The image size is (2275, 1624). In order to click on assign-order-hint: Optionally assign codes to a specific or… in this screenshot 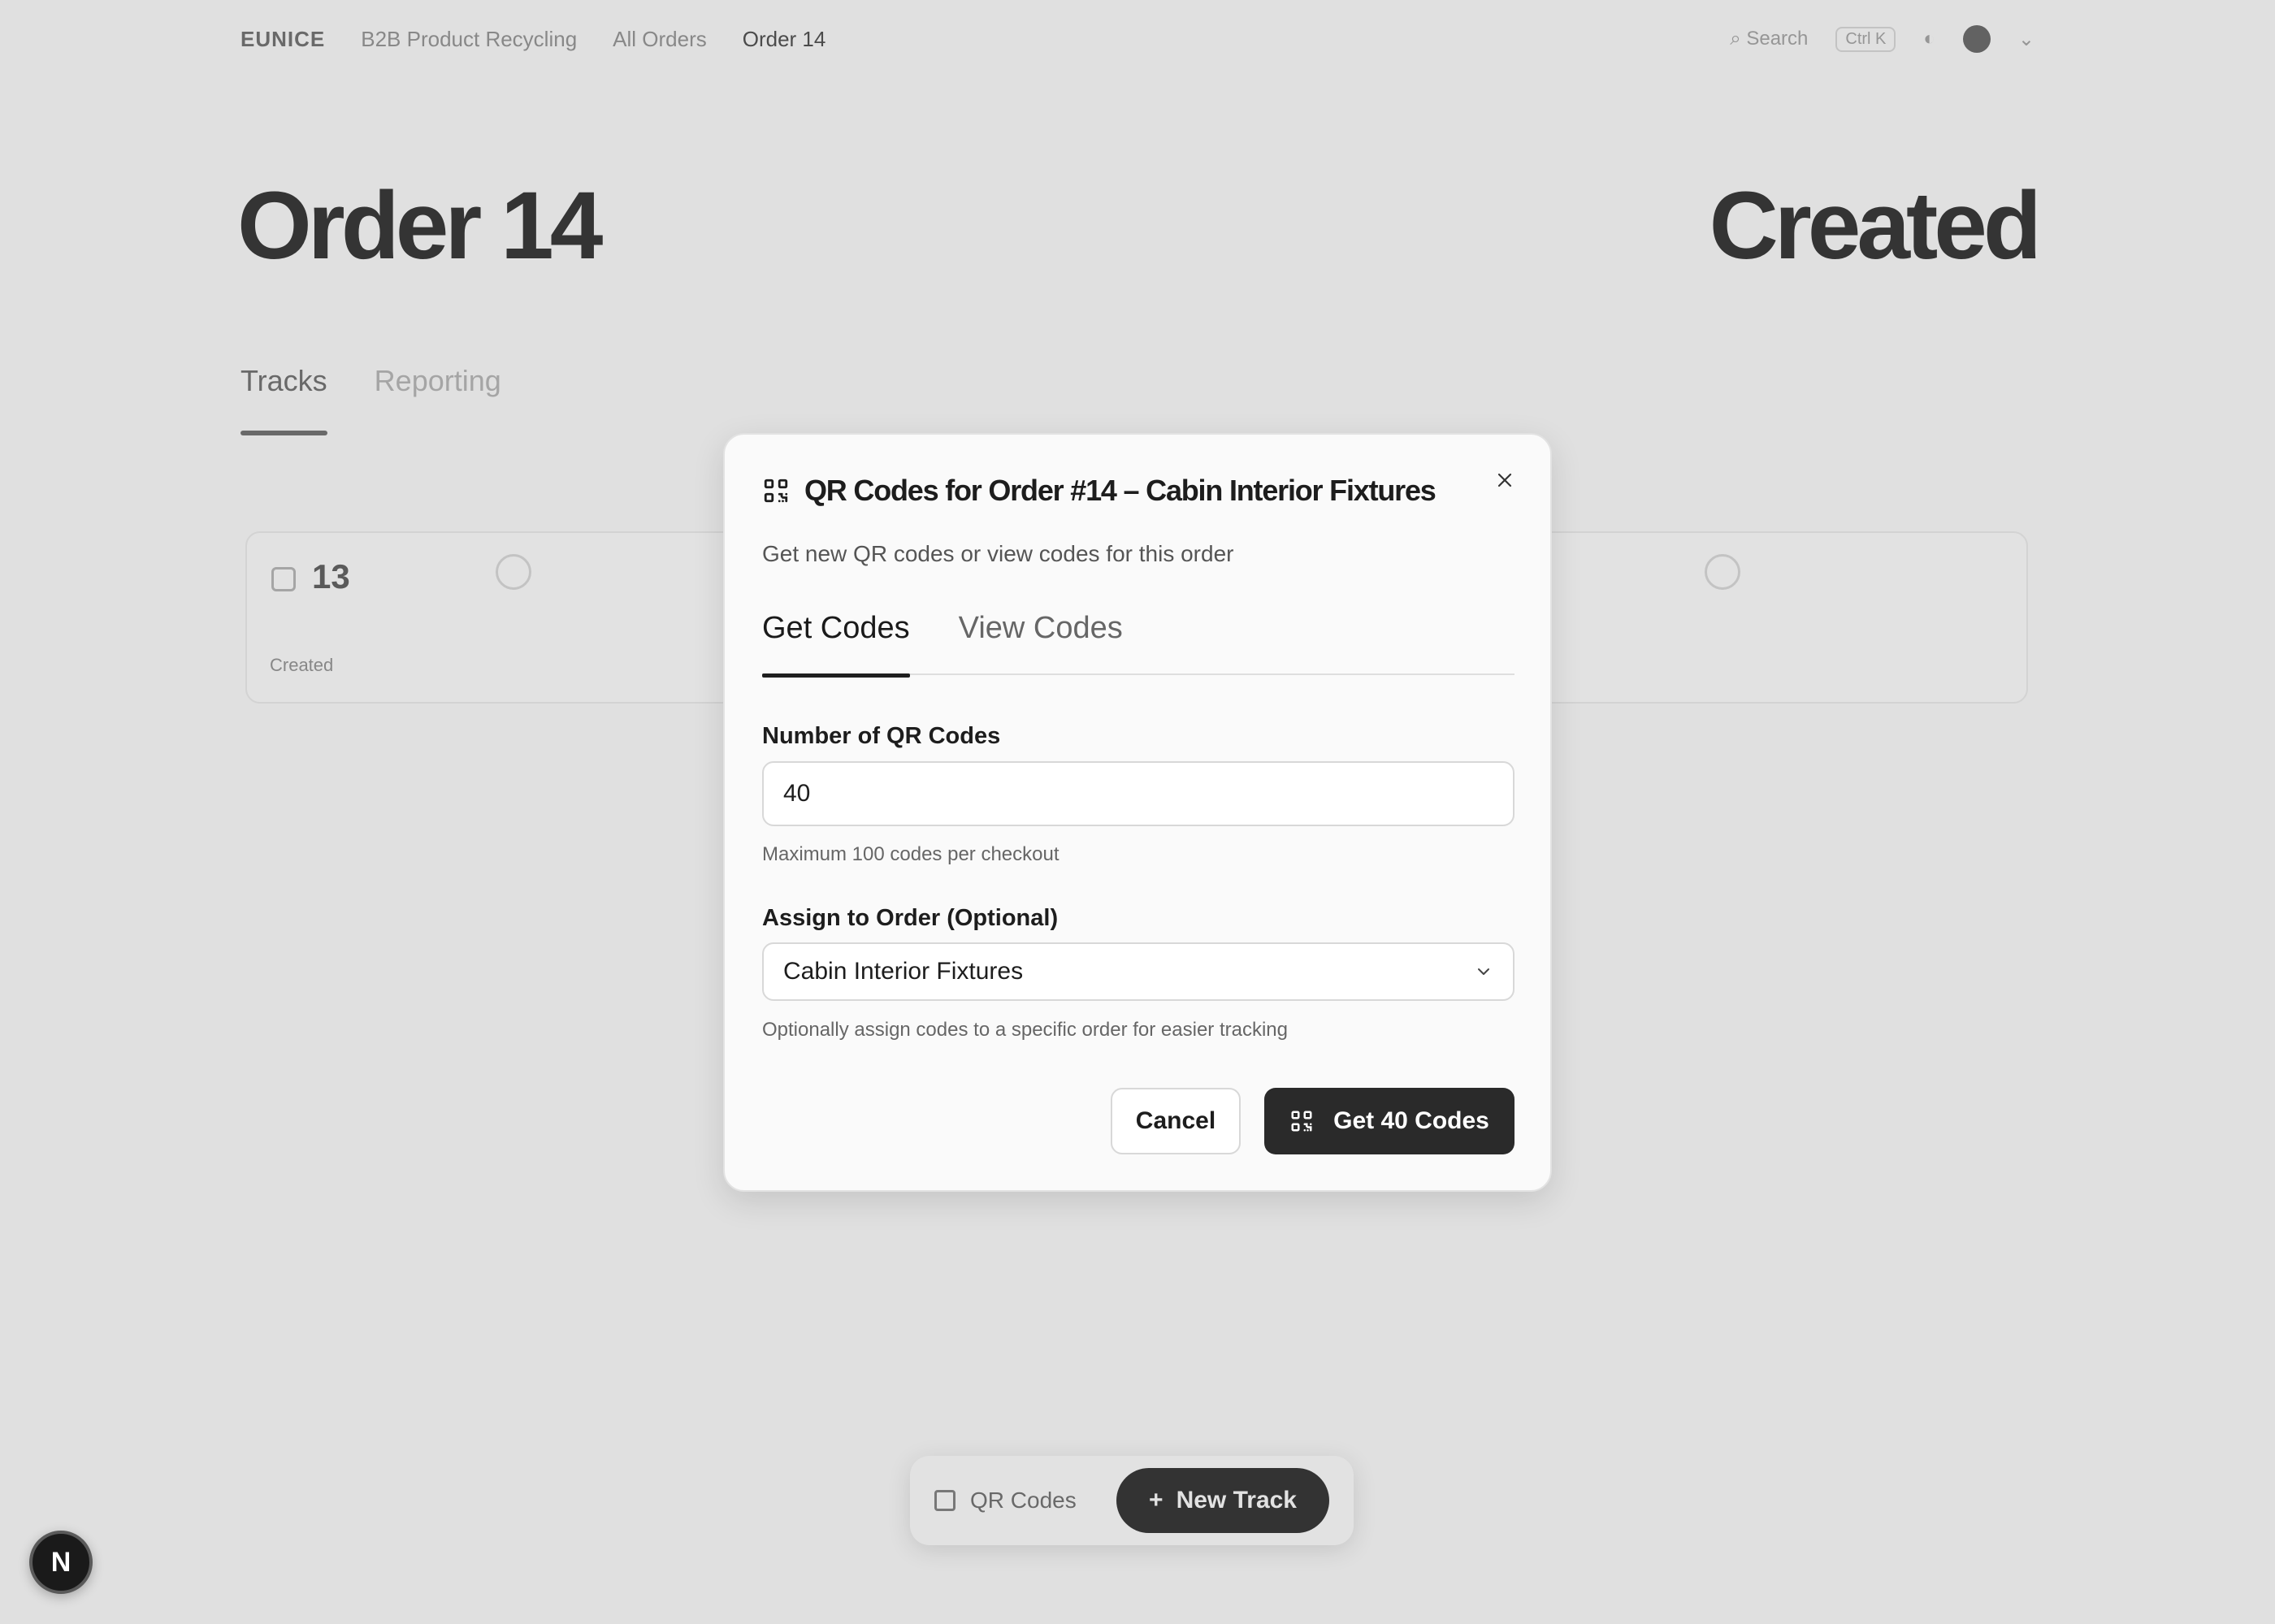, I will do `click(1025, 1030)`.